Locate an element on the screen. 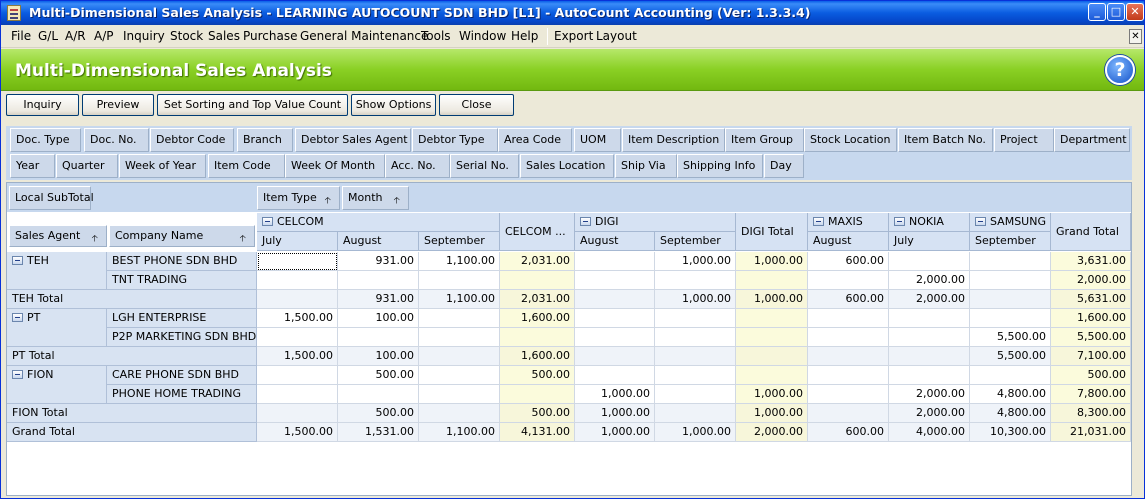  grid-cell: 500.00 is located at coordinates (1091, 375).